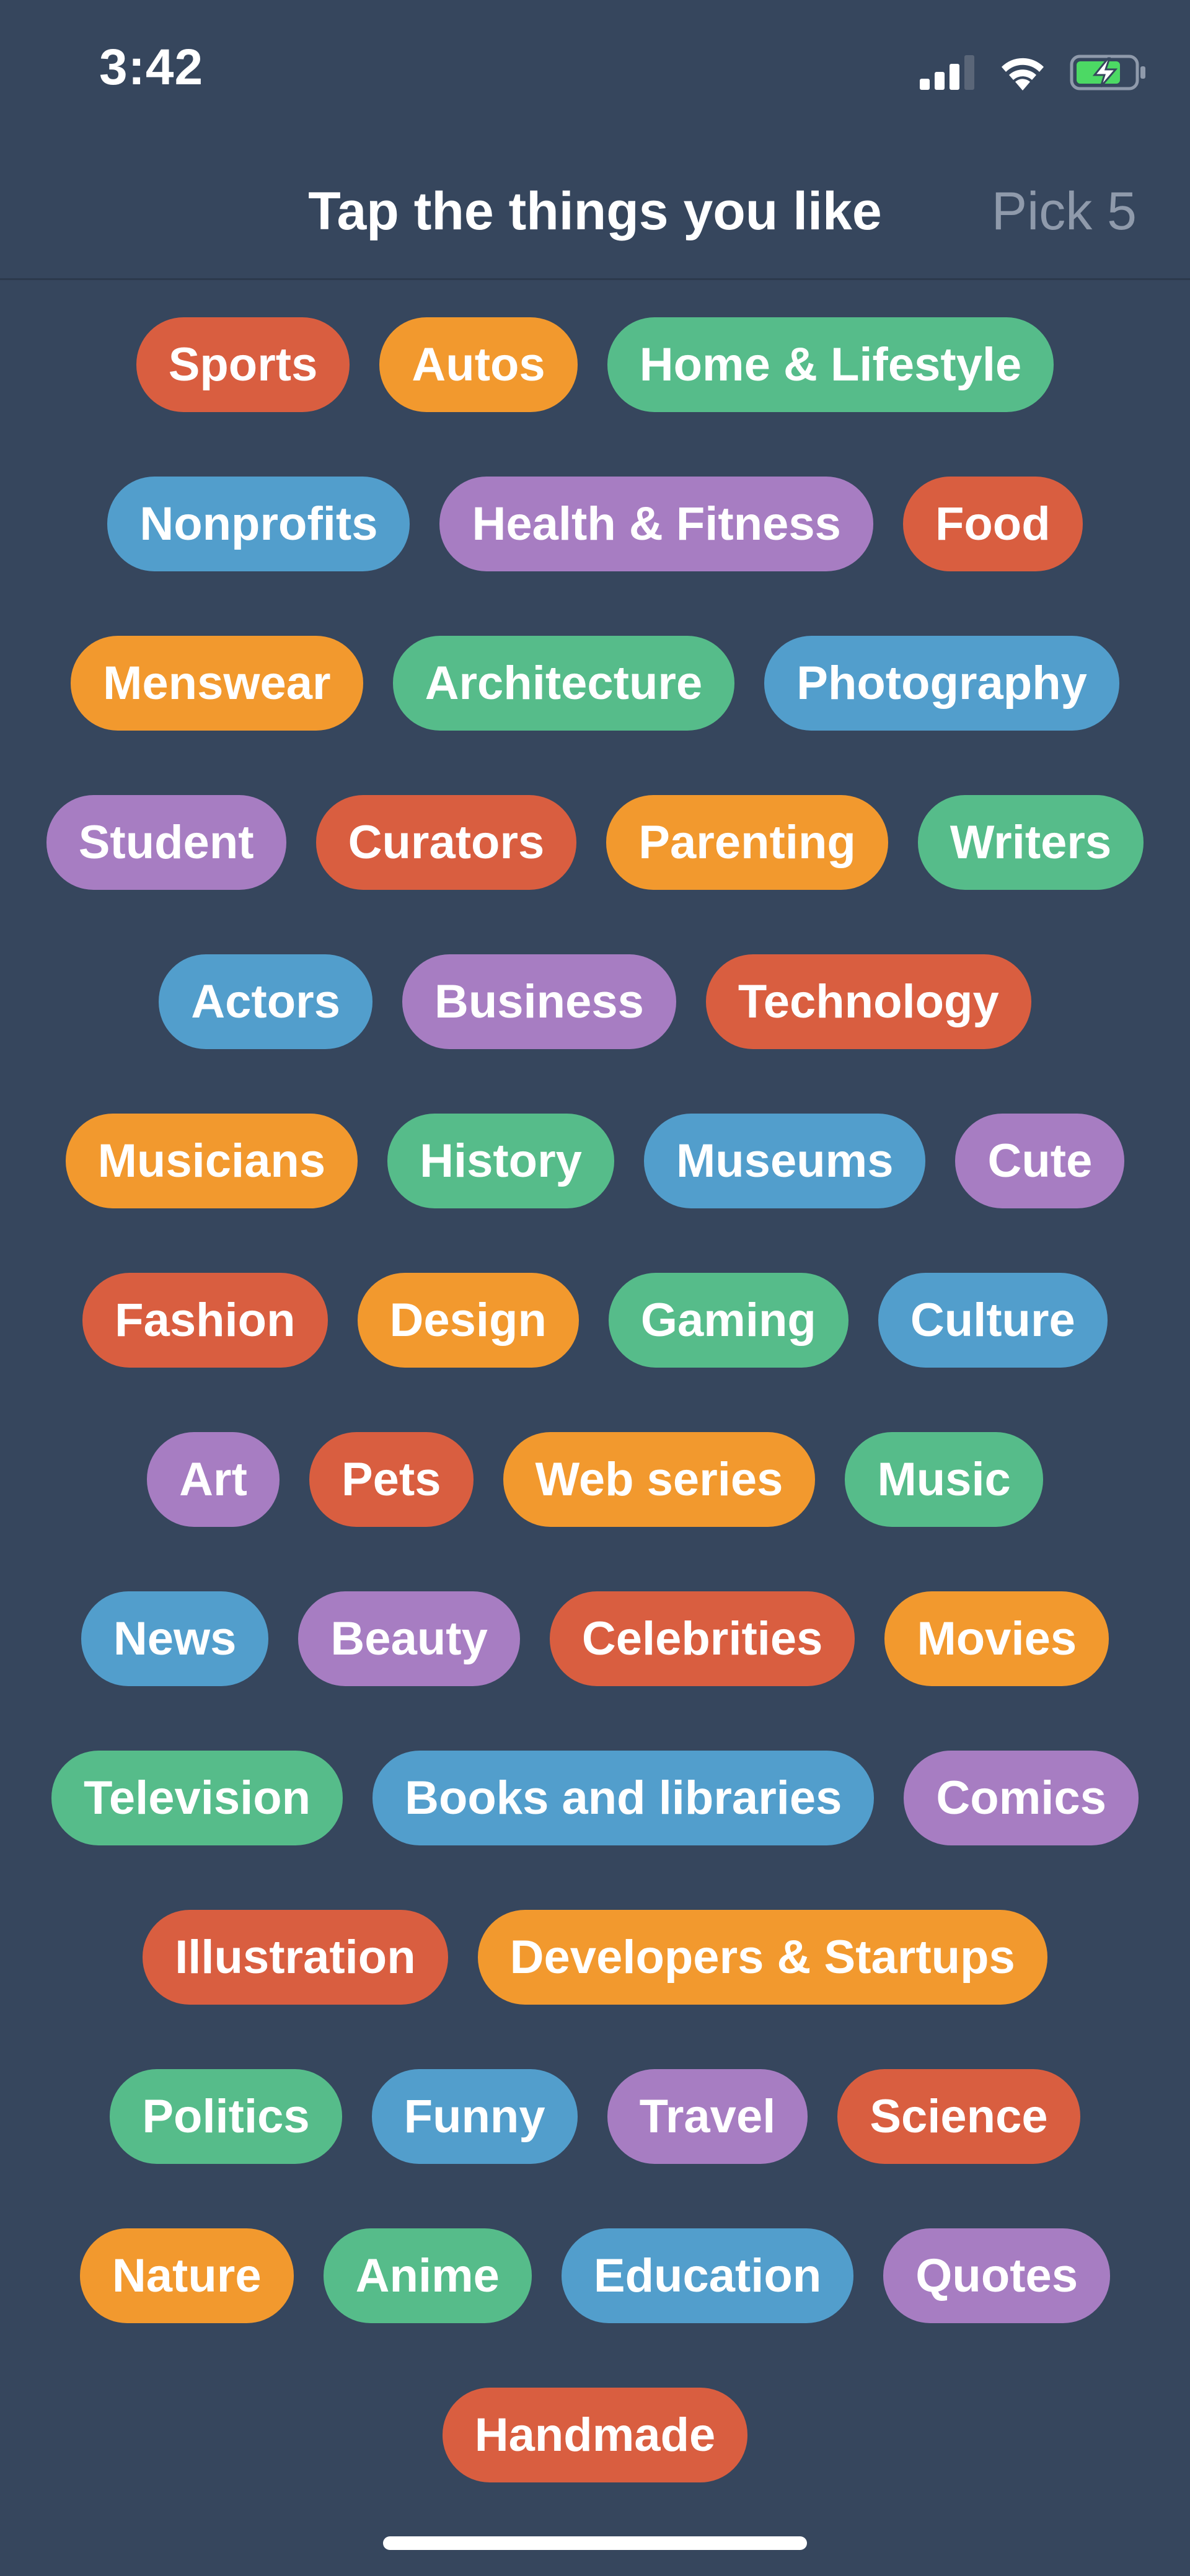  I want to click on tag-pill: Funny, so click(474, 2117).